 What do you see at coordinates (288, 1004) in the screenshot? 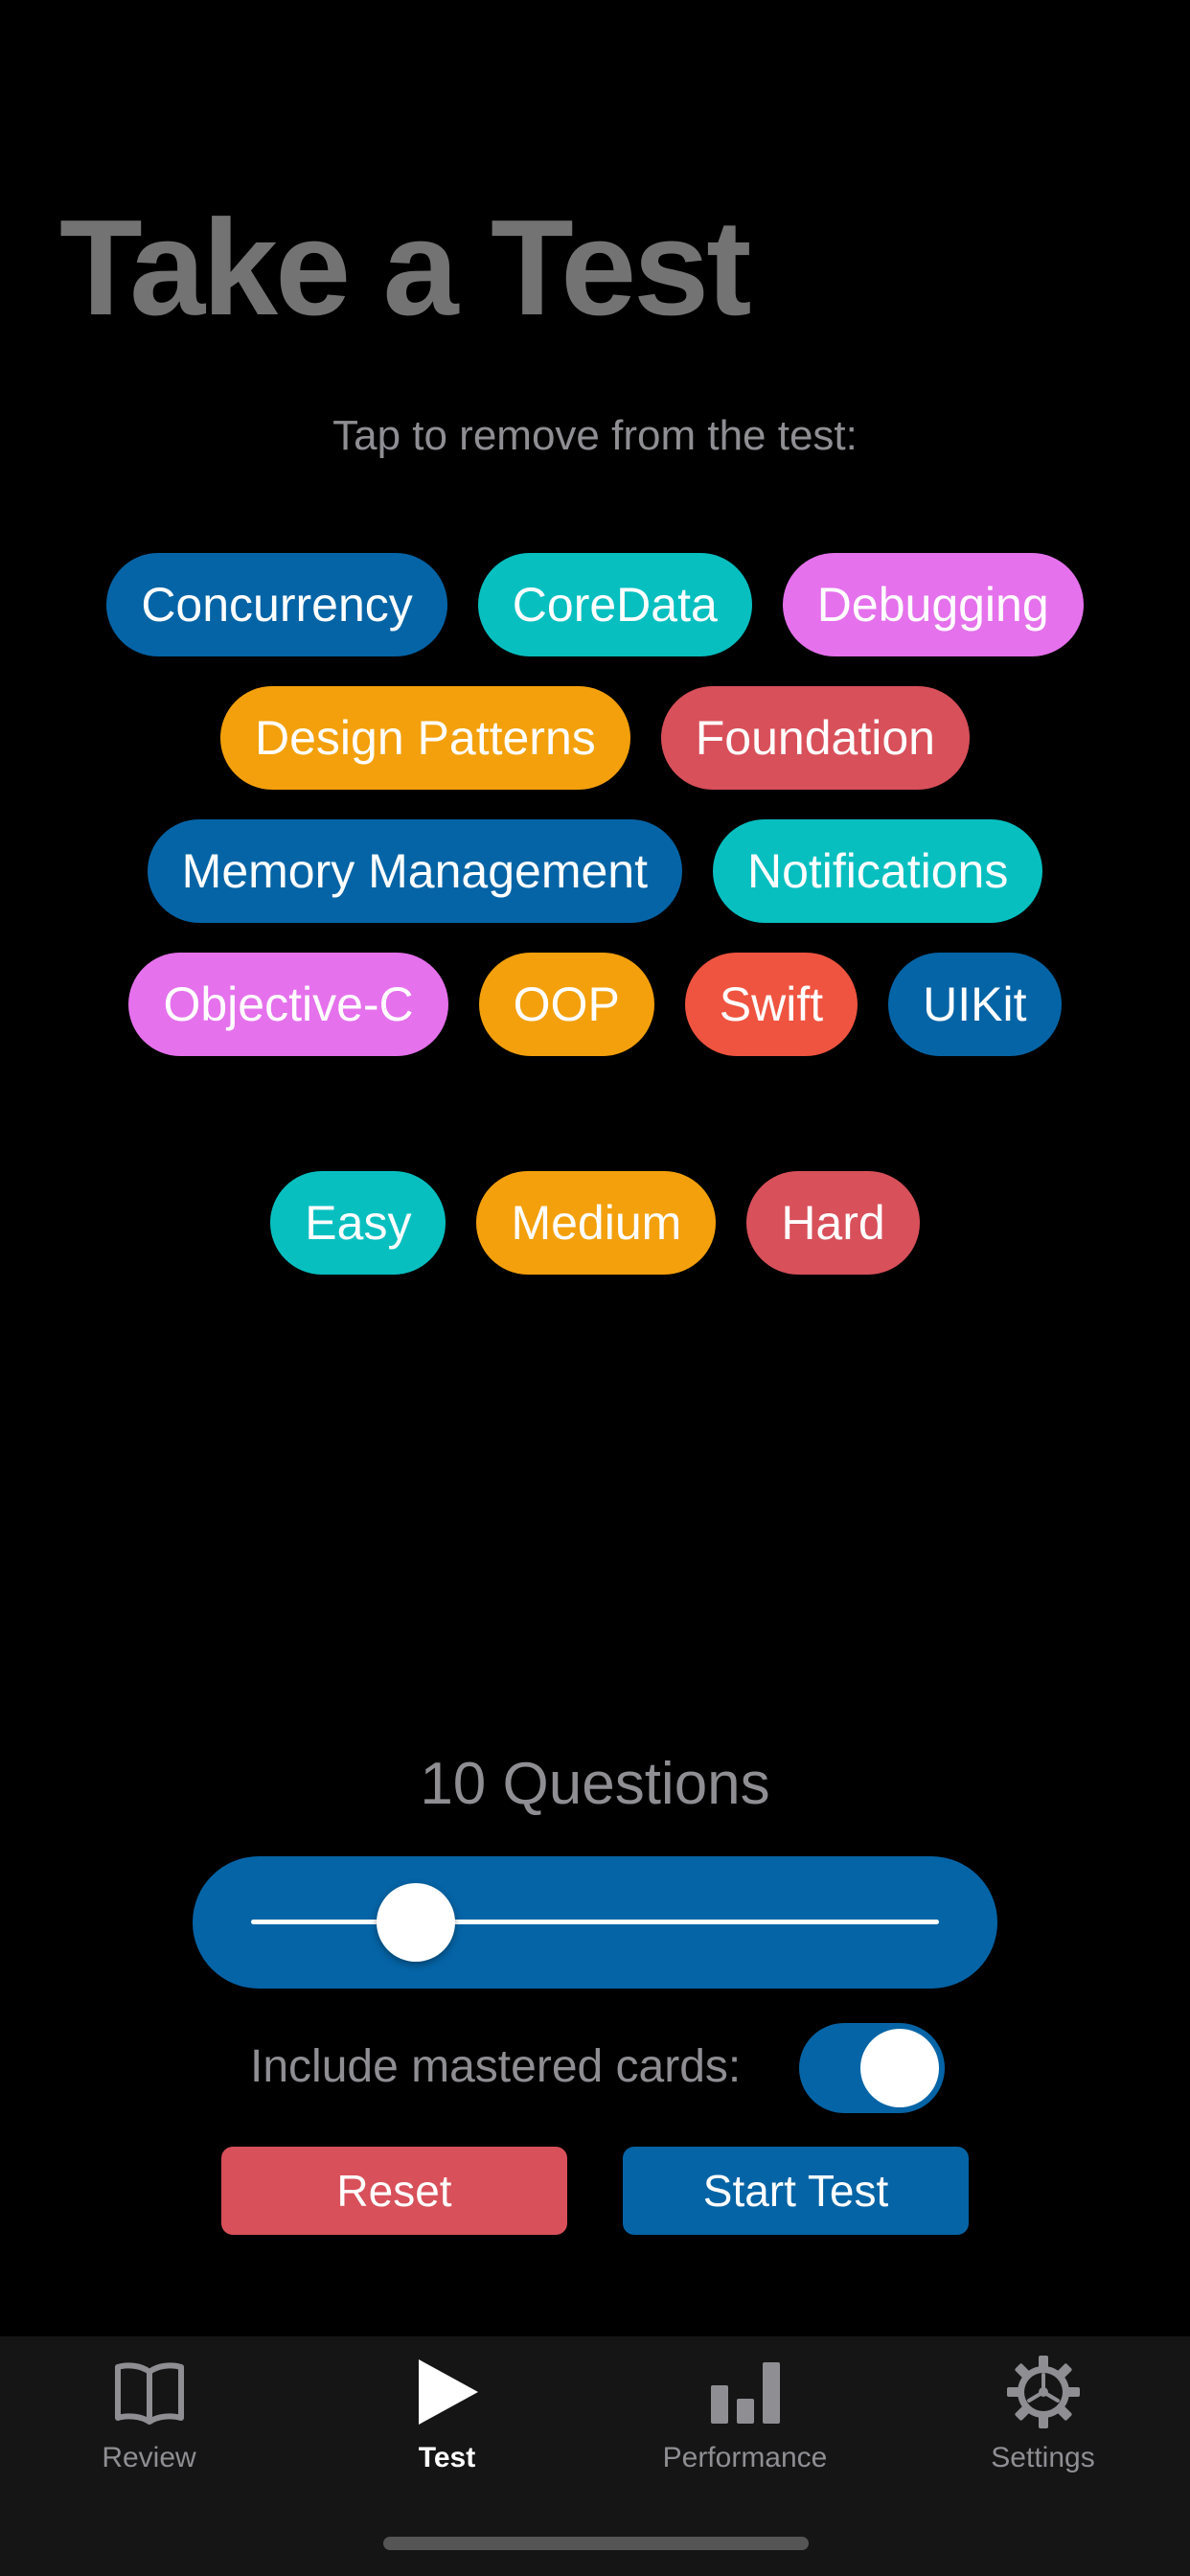
I see `category-chip-objective-c: Objective-C` at bounding box center [288, 1004].